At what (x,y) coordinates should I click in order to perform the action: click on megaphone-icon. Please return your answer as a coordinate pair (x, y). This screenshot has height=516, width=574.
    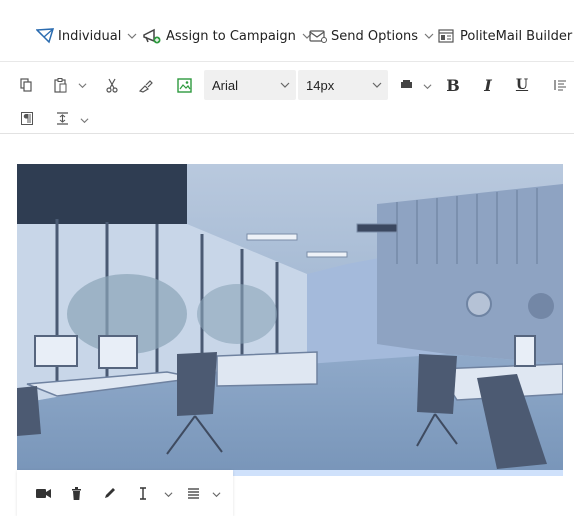
    Looking at the image, I should click on (152, 36).